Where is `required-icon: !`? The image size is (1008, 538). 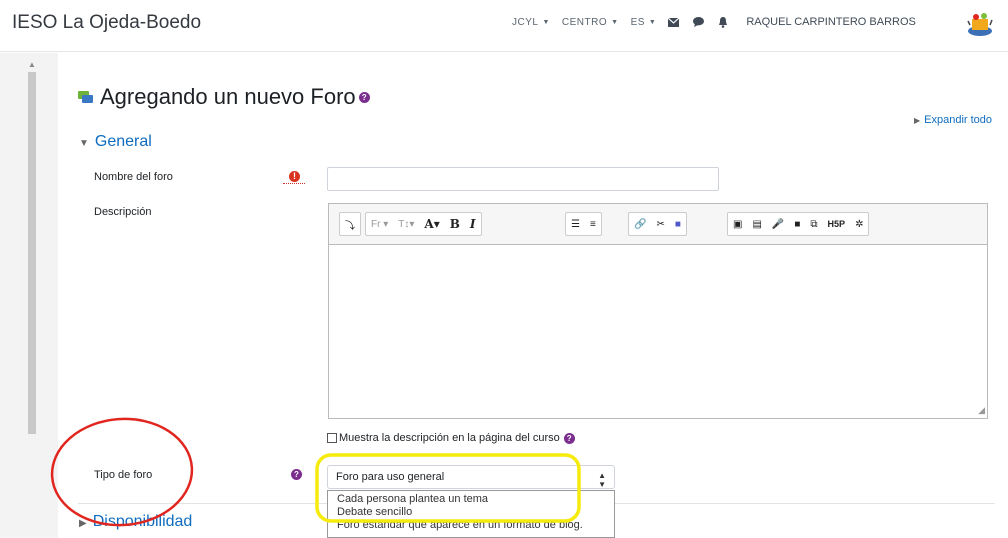 required-icon: ! is located at coordinates (294, 176).